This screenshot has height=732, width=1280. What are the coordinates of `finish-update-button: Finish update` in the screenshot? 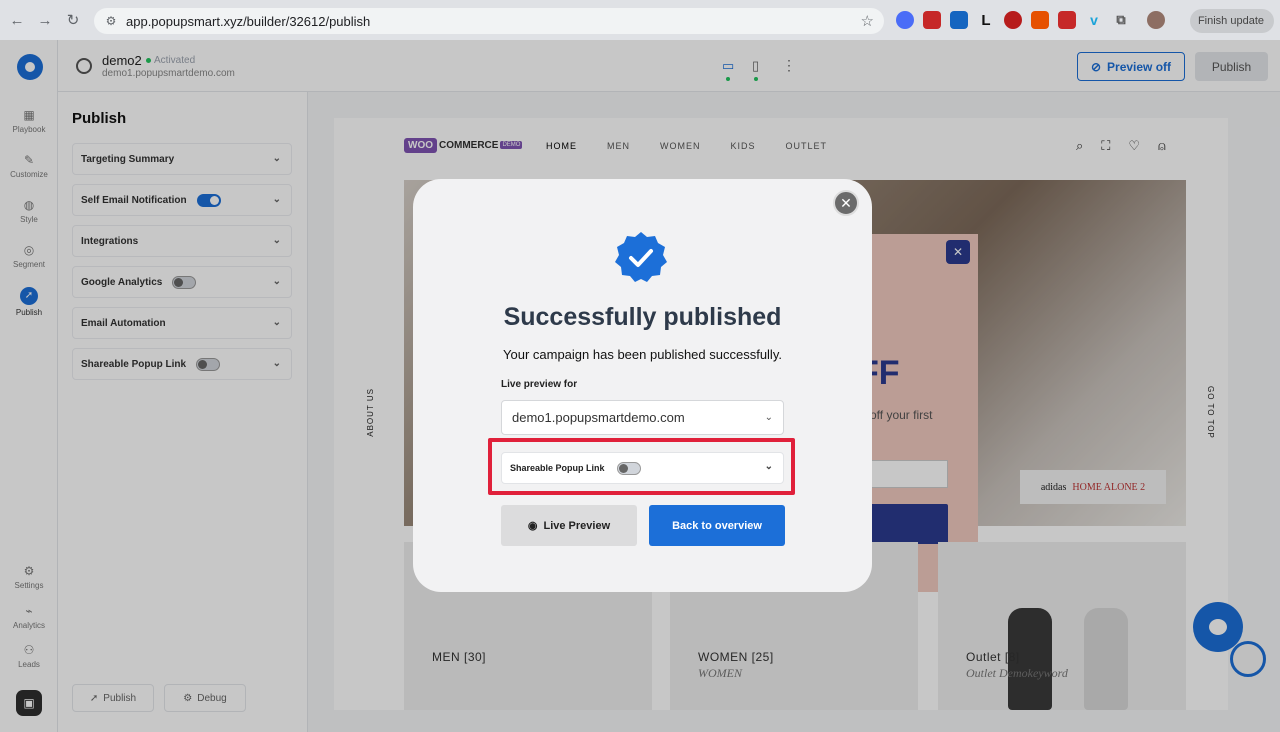 It's located at (1231, 21).